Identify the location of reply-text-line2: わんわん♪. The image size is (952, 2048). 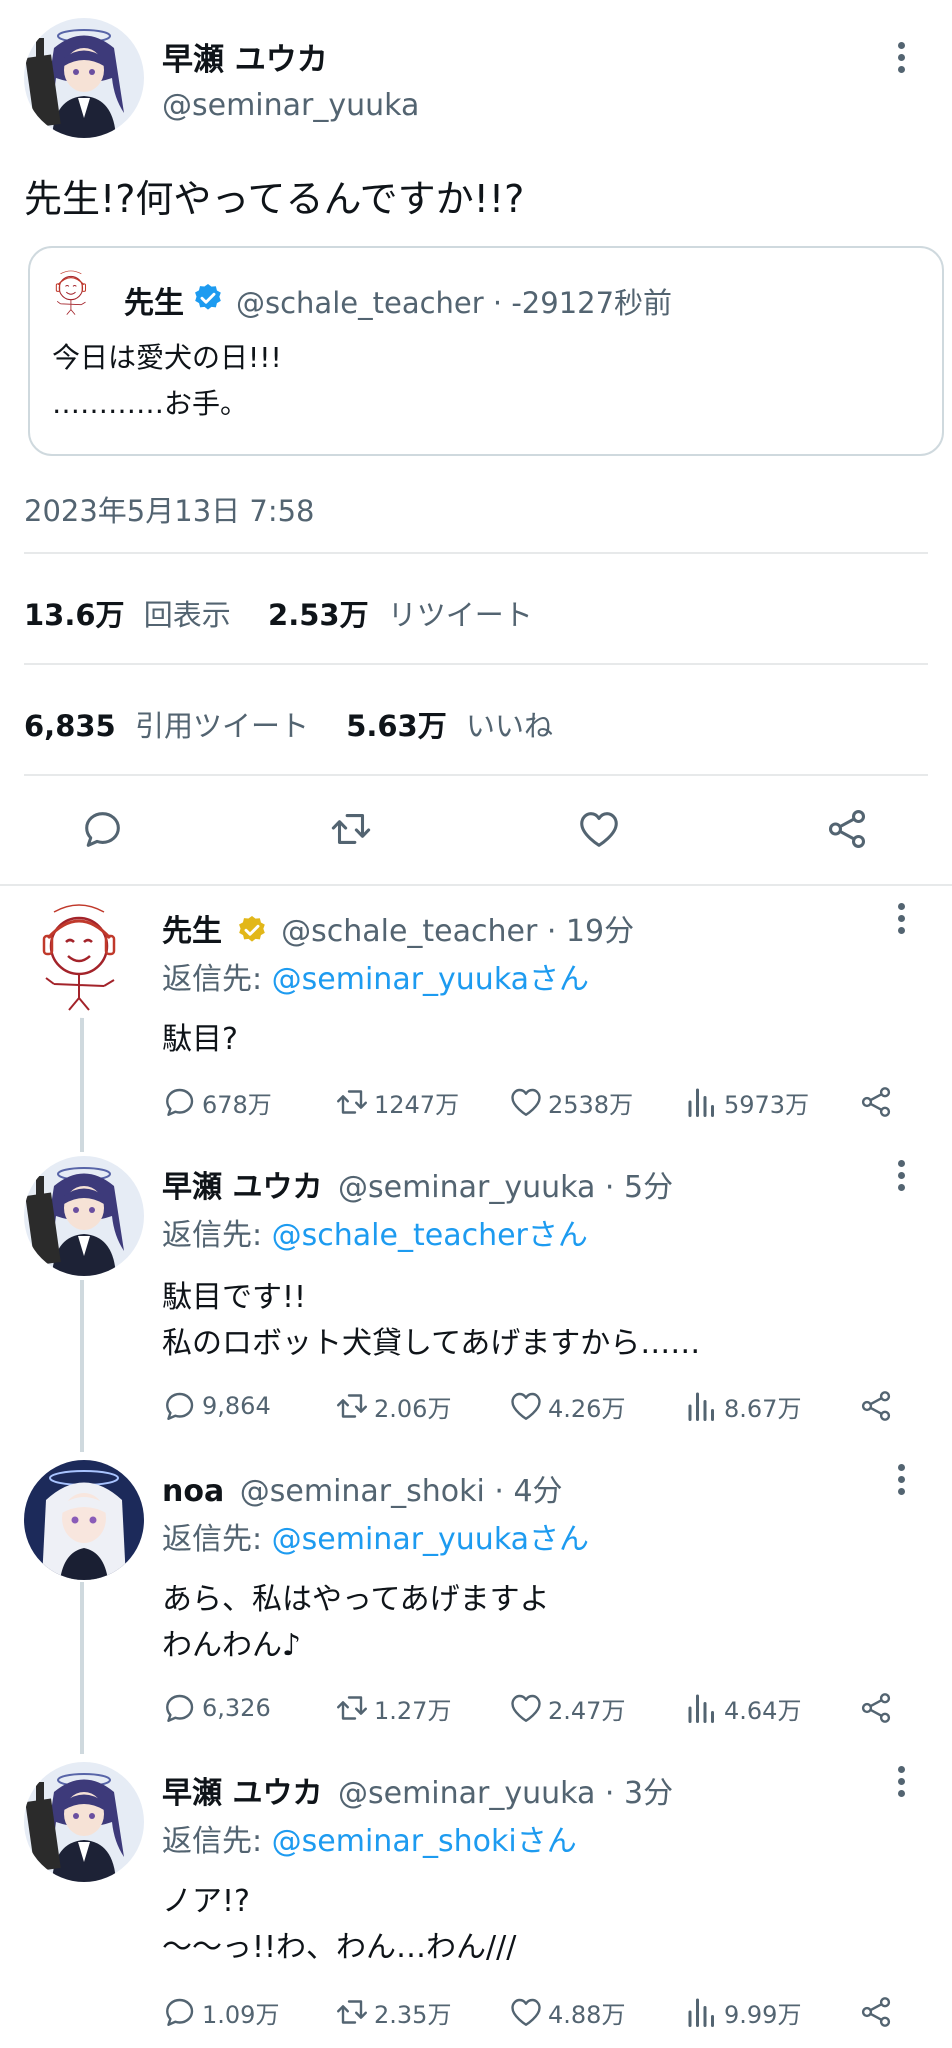
(232, 1645).